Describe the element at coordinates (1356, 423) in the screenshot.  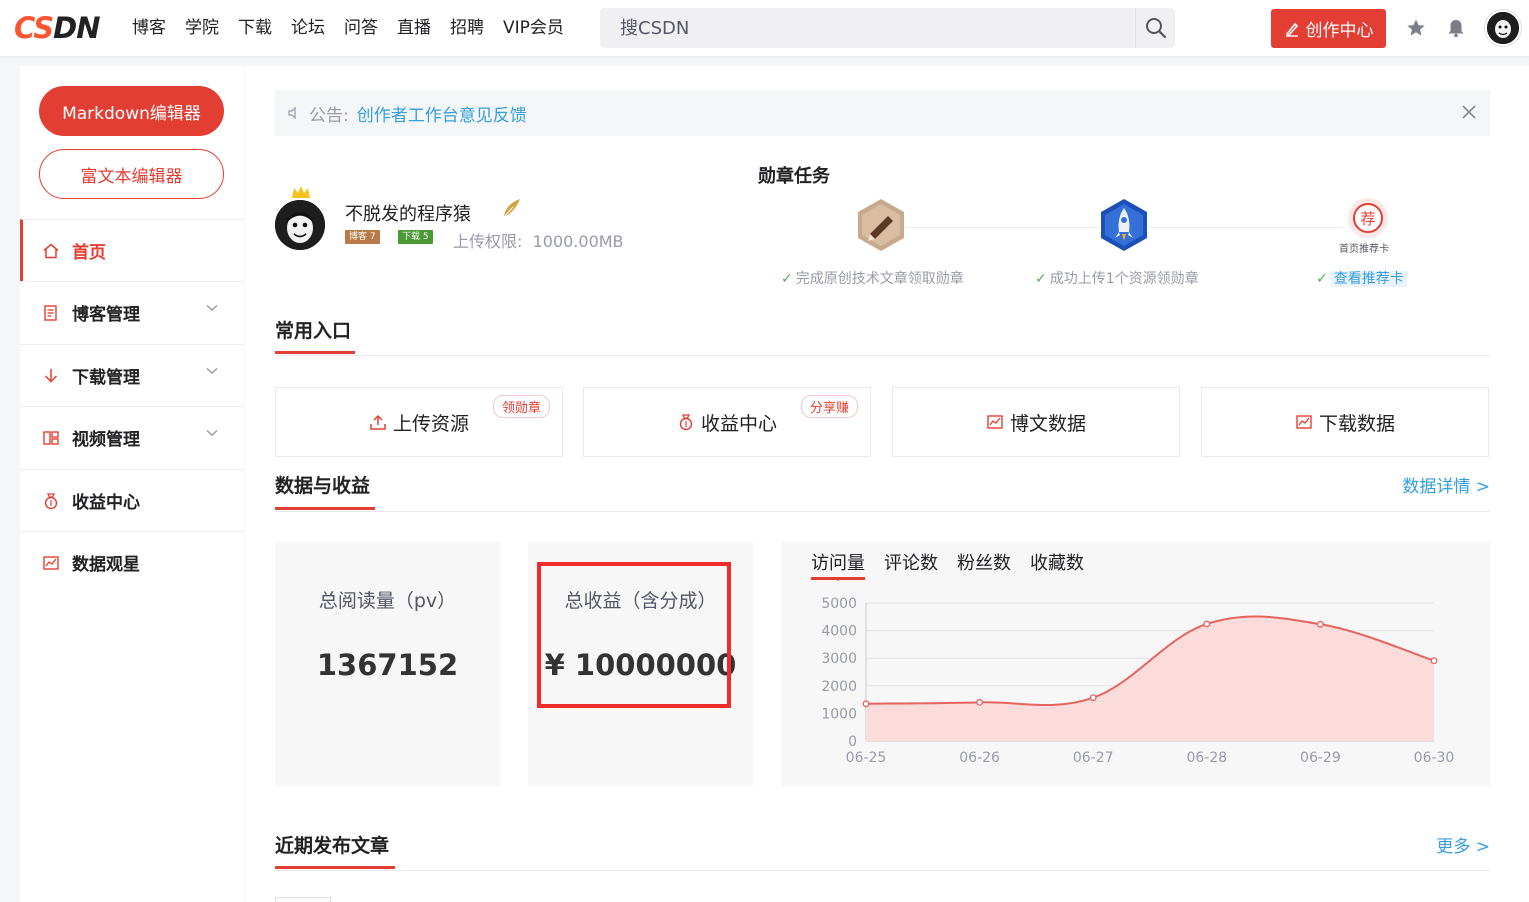
I see `entry-label: 下载数据` at that location.